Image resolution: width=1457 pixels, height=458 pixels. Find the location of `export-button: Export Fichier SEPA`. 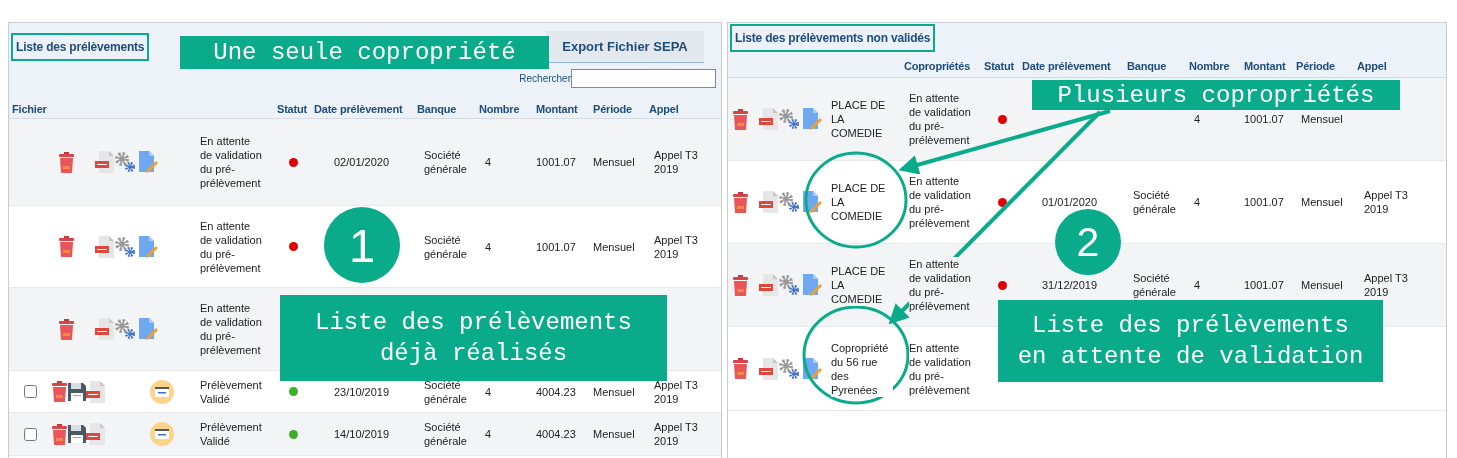

export-button: Export Fichier SEPA is located at coordinates (625, 47).